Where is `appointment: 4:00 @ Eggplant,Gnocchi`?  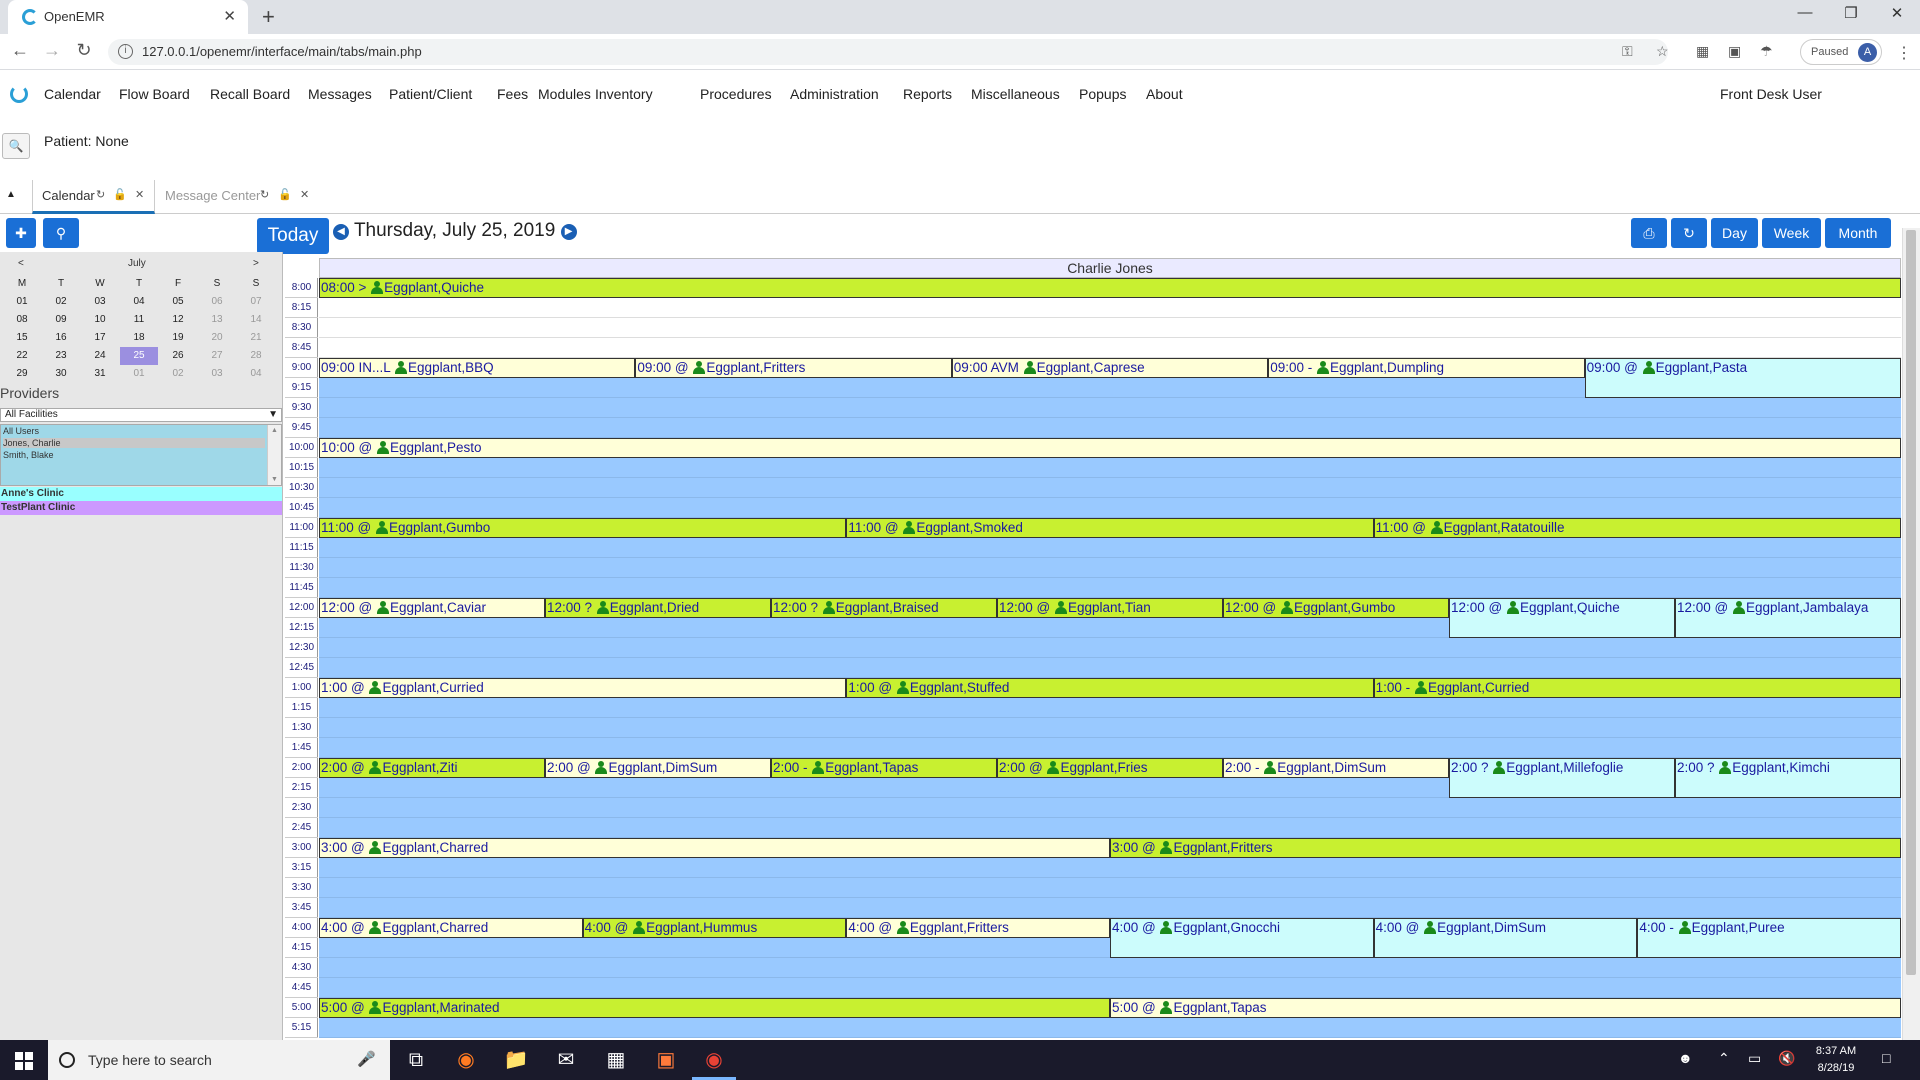
appointment: 4:00 @ Eggplant,Gnocchi is located at coordinates (1242, 938).